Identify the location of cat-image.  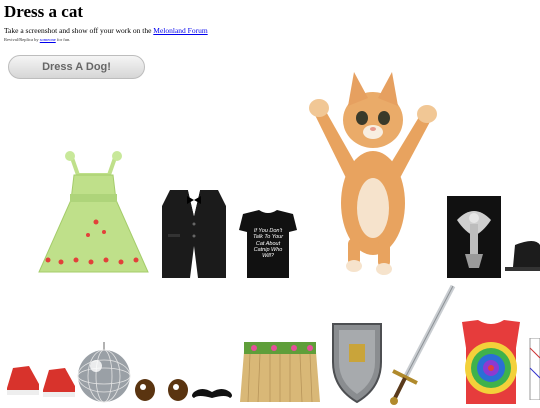
(373, 173).